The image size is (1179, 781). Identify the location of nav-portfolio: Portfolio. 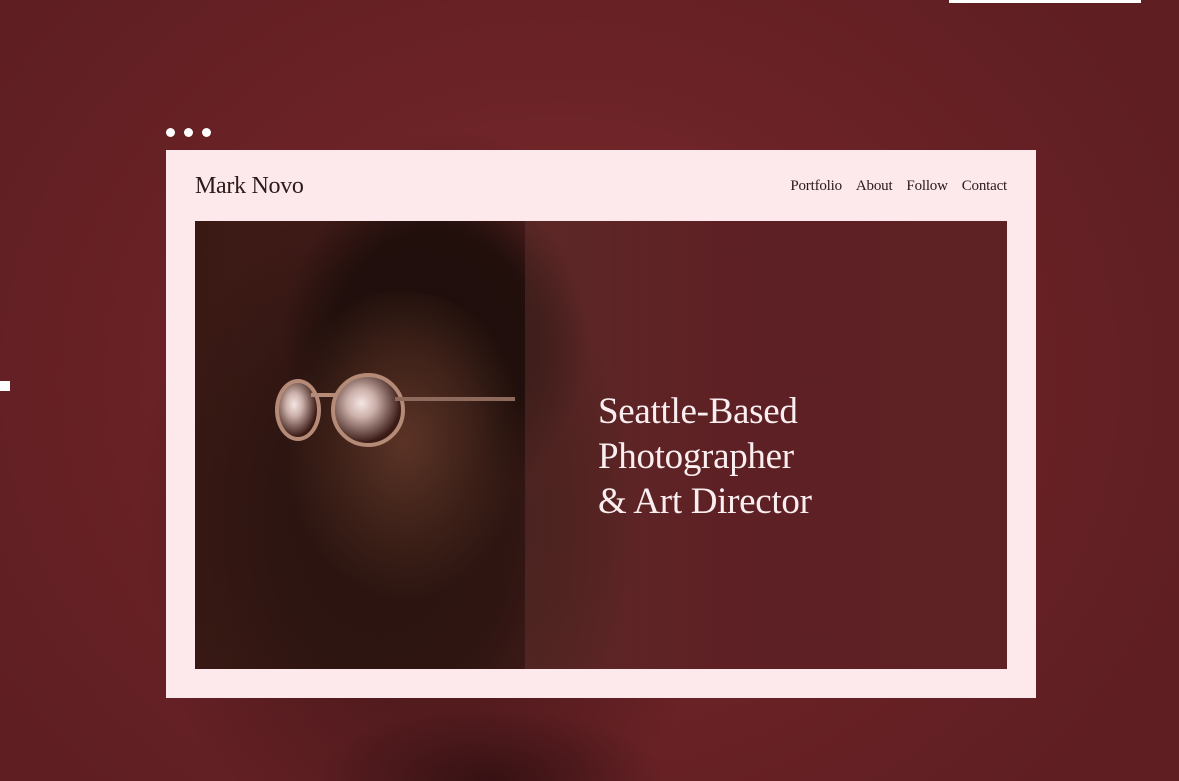
(816, 186).